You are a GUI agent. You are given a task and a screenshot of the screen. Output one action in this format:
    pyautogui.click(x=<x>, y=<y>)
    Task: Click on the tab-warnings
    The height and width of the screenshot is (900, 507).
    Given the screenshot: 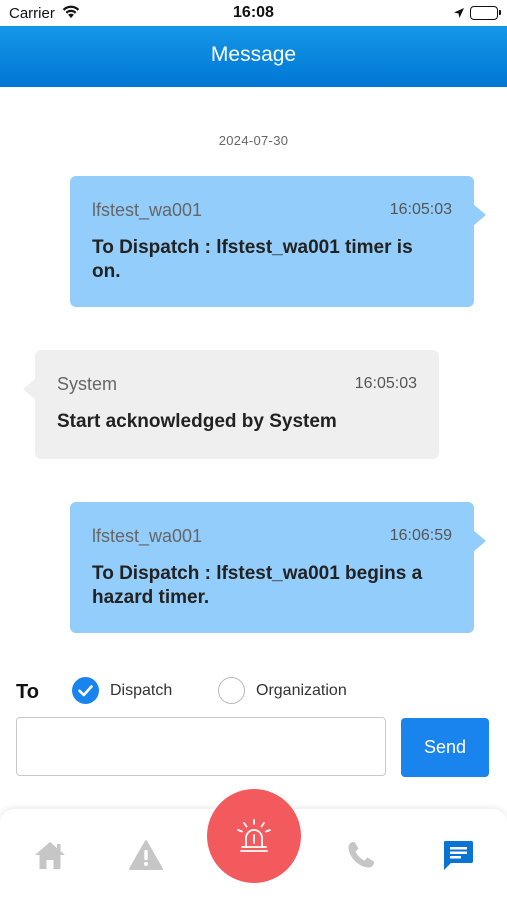 What is the action you would take?
    pyautogui.click(x=146, y=855)
    